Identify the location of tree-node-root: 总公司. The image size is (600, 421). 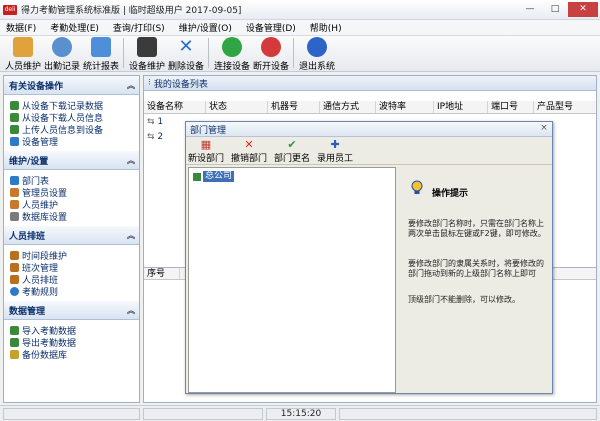
(214, 176).